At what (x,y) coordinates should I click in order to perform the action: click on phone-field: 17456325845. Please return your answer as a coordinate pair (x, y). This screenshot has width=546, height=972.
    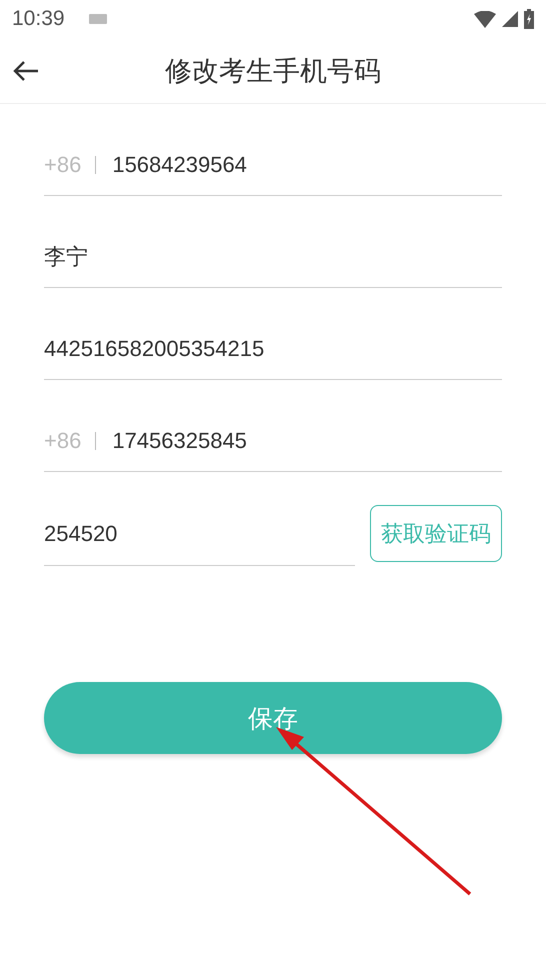
    Looking at the image, I should click on (307, 441).